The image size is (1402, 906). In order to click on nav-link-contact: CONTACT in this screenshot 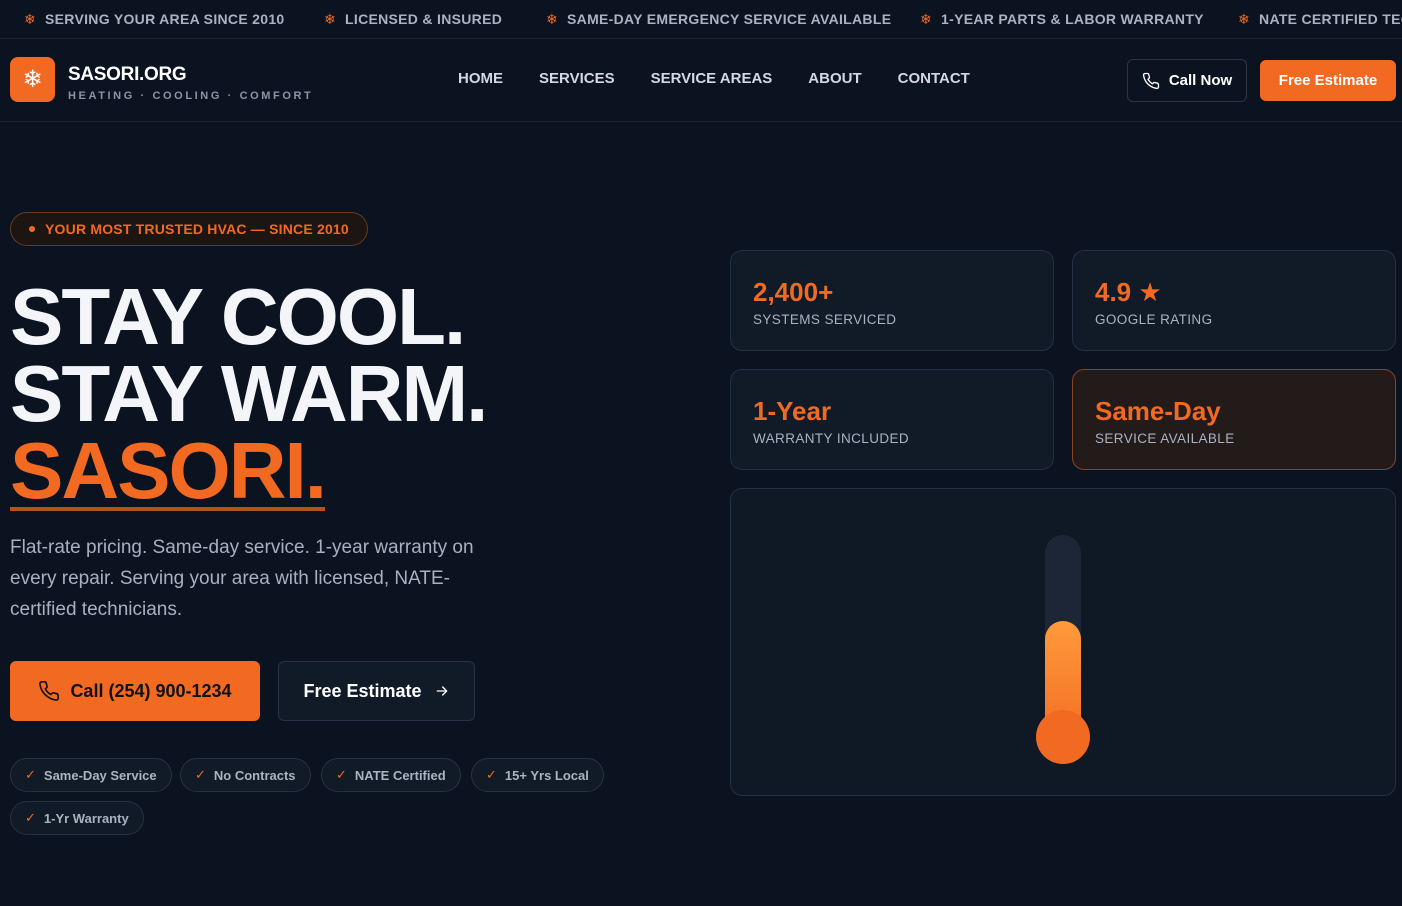, I will do `click(934, 78)`.